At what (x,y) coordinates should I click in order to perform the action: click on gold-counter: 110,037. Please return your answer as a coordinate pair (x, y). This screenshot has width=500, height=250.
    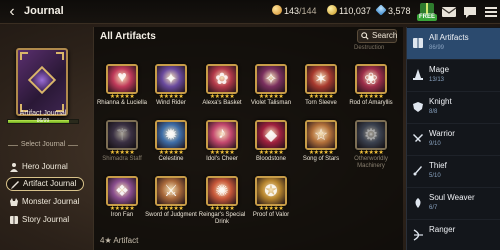
    Looking at the image, I should click on (349, 10).